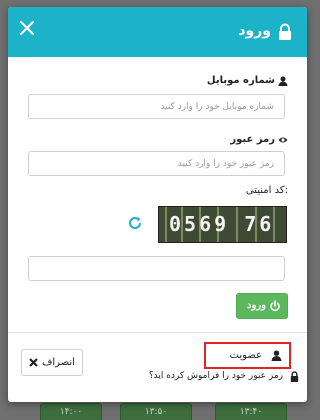 Image resolution: width=320 pixels, height=420 pixels. Describe the element at coordinates (247, 80) in the screenshot. I see `mobile-label: شماره موبایل` at that location.